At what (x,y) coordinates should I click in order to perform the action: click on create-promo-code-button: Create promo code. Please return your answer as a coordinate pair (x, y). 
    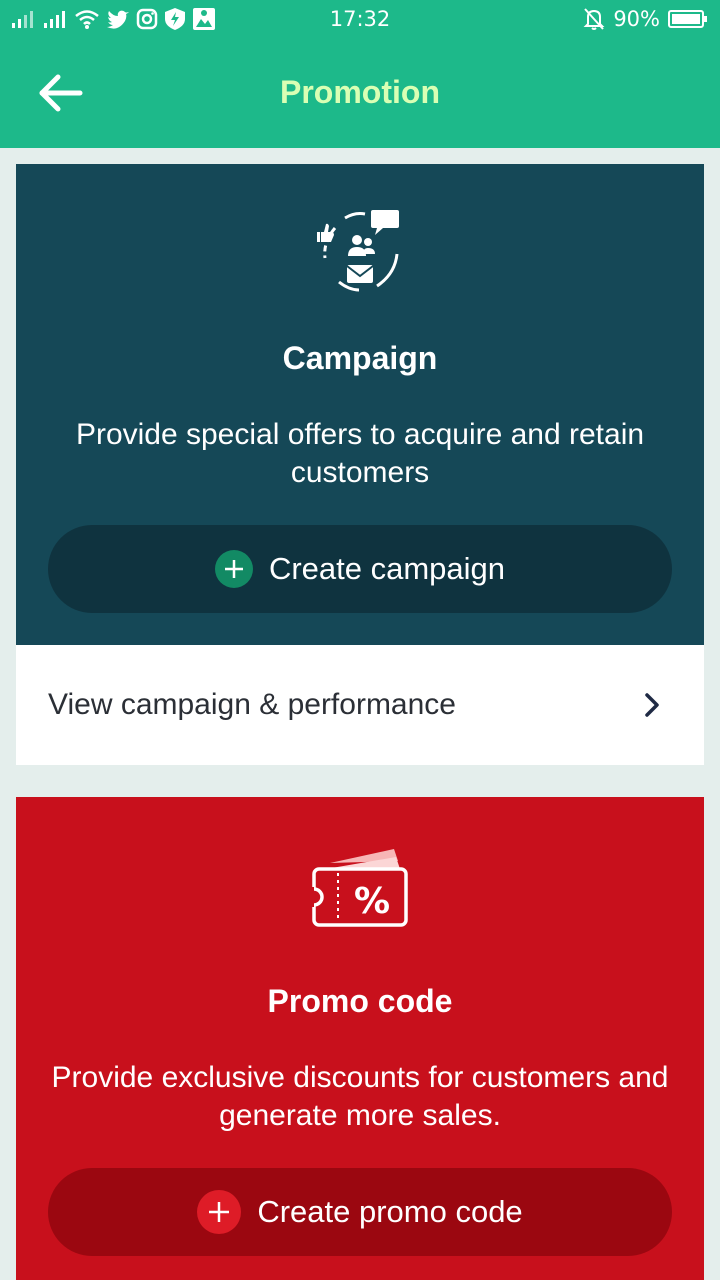
    Looking at the image, I should click on (360, 1212).